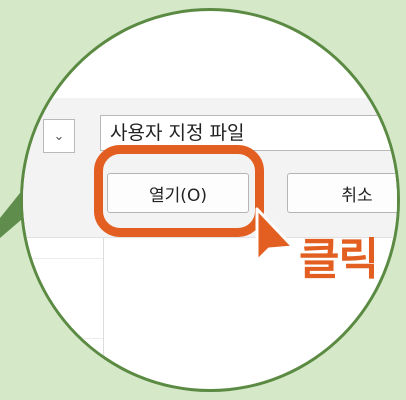 Image resolution: width=406 pixels, height=400 pixels. I want to click on cancel-button: 취소, so click(342, 193).